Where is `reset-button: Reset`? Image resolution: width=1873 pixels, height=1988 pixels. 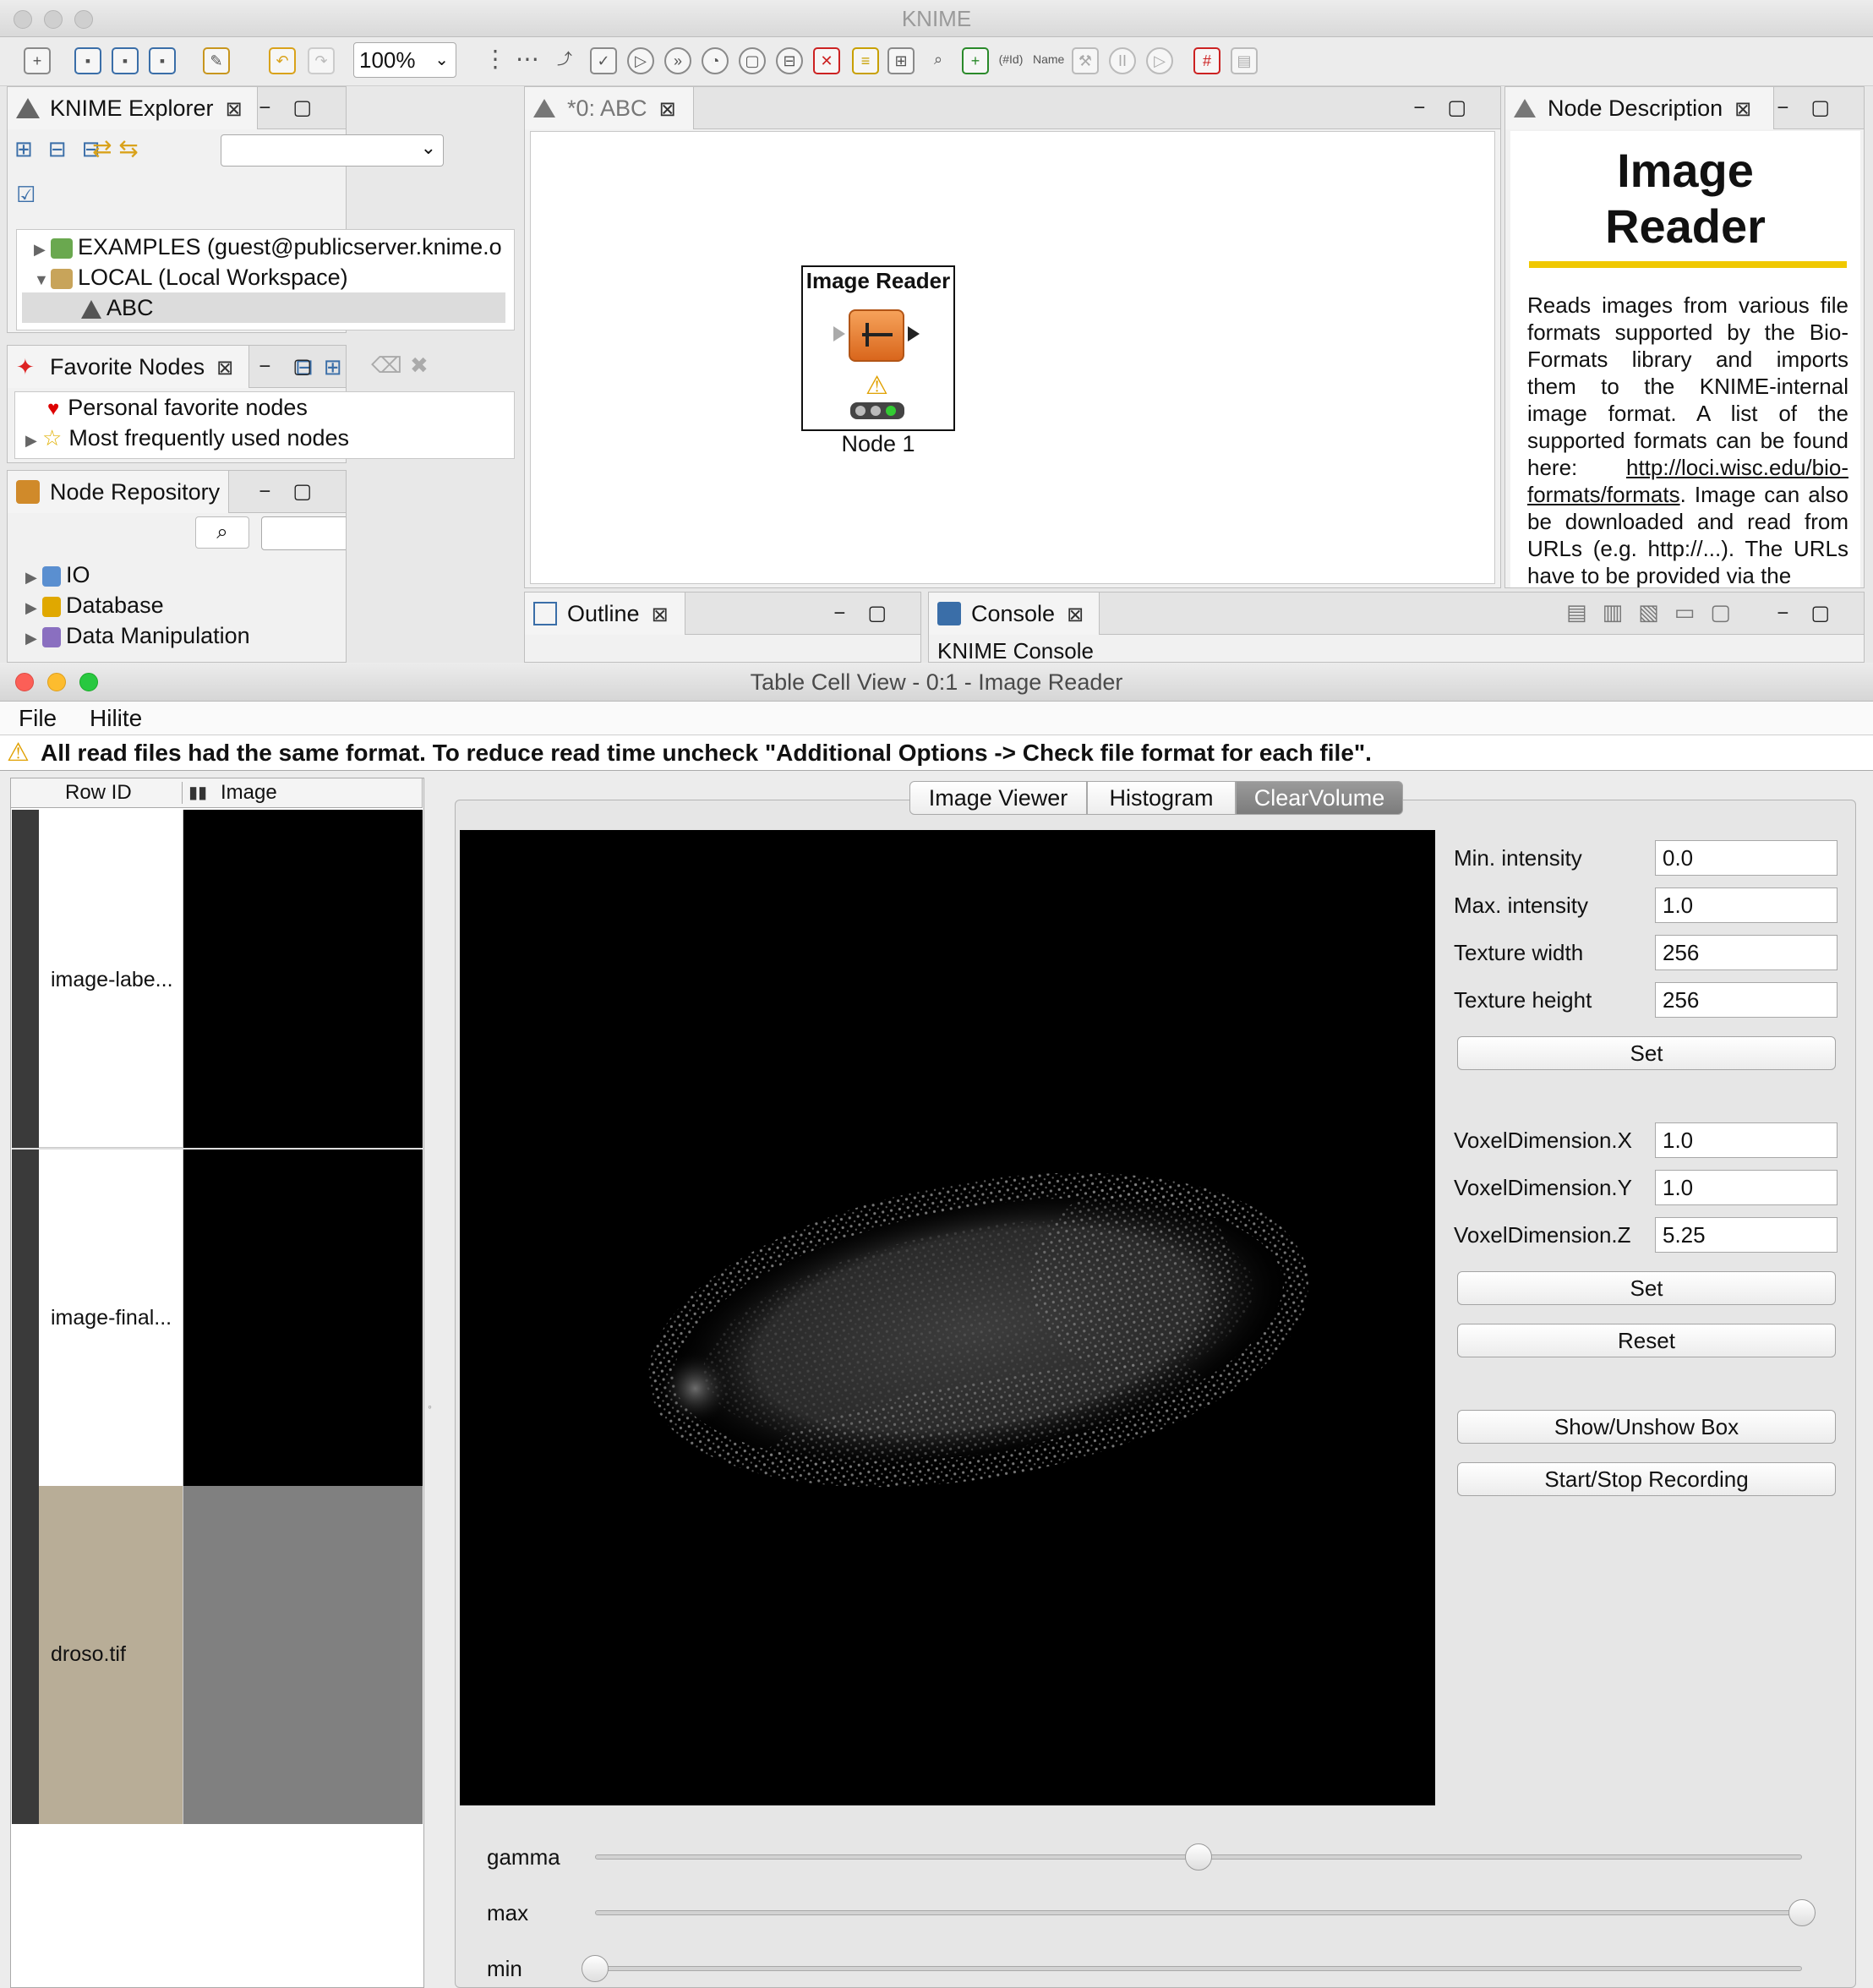 reset-button: Reset is located at coordinates (1647, 1340).